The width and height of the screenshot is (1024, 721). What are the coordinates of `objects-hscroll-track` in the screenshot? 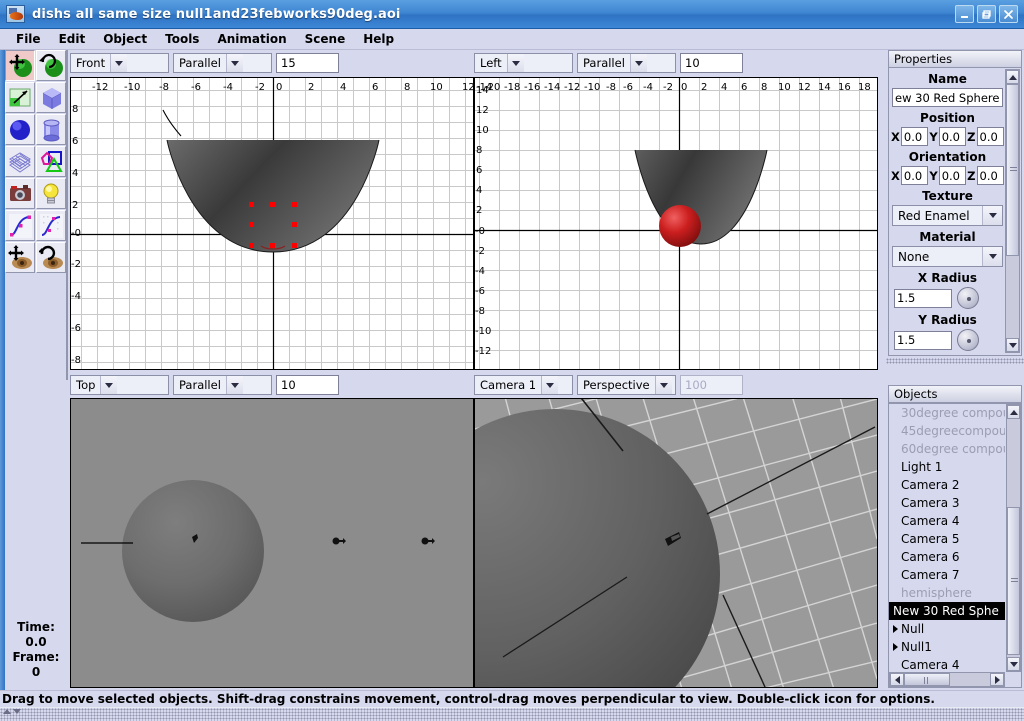 It's located at (947, 679).